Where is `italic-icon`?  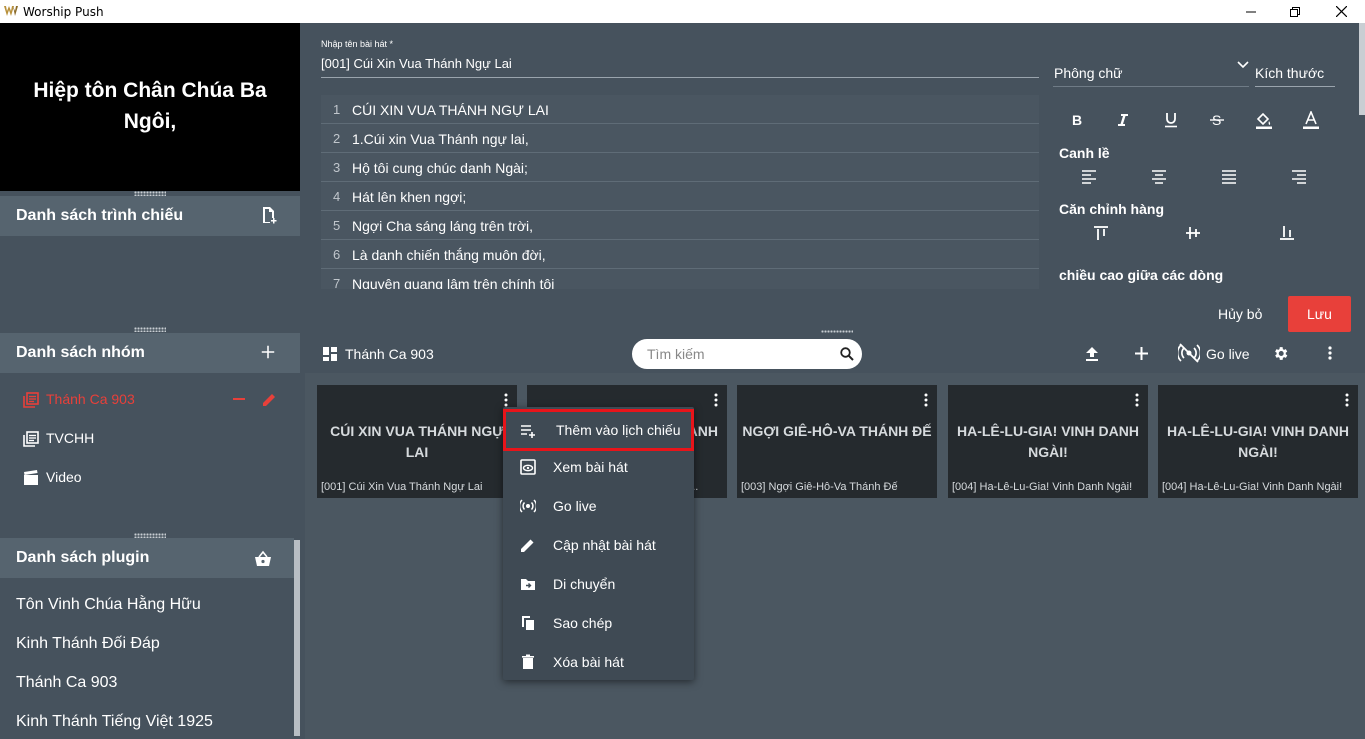 italic-icon is located at coordinates (1123, 120).